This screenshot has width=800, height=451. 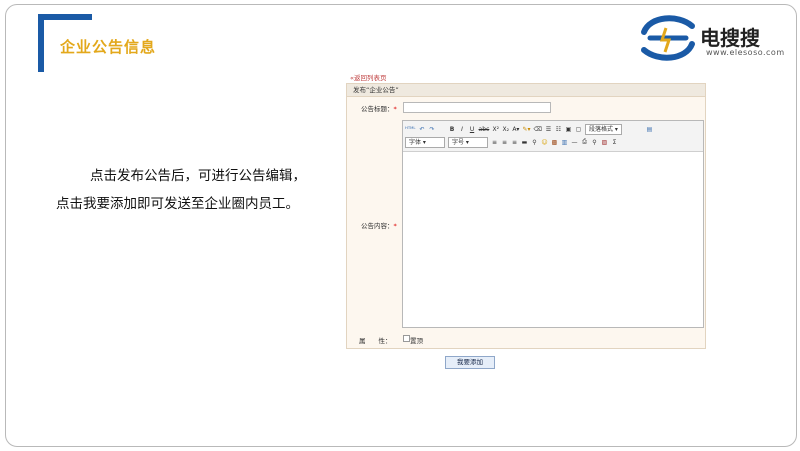 I want to click on superscript-icon: X², so click(x=496, y=129).